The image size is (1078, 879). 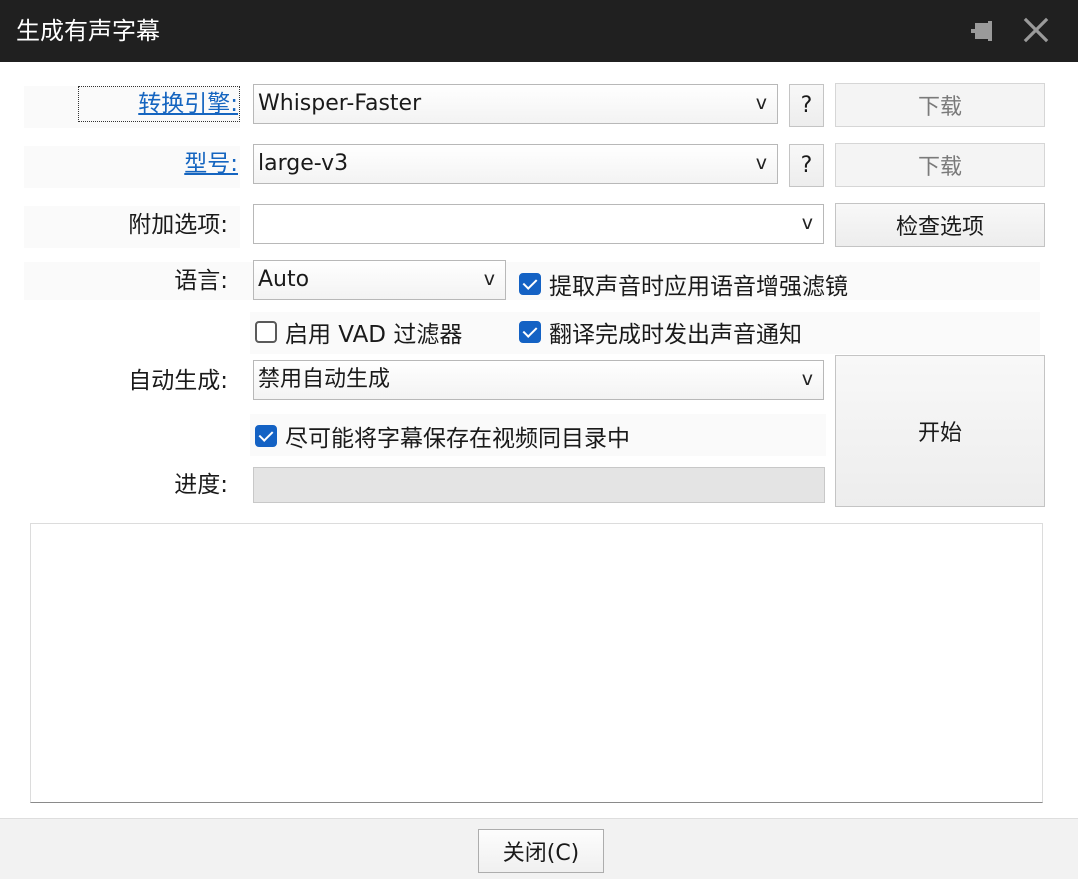 I want to click on window-title: 生成有声字幕, so click(x=88, y=31).